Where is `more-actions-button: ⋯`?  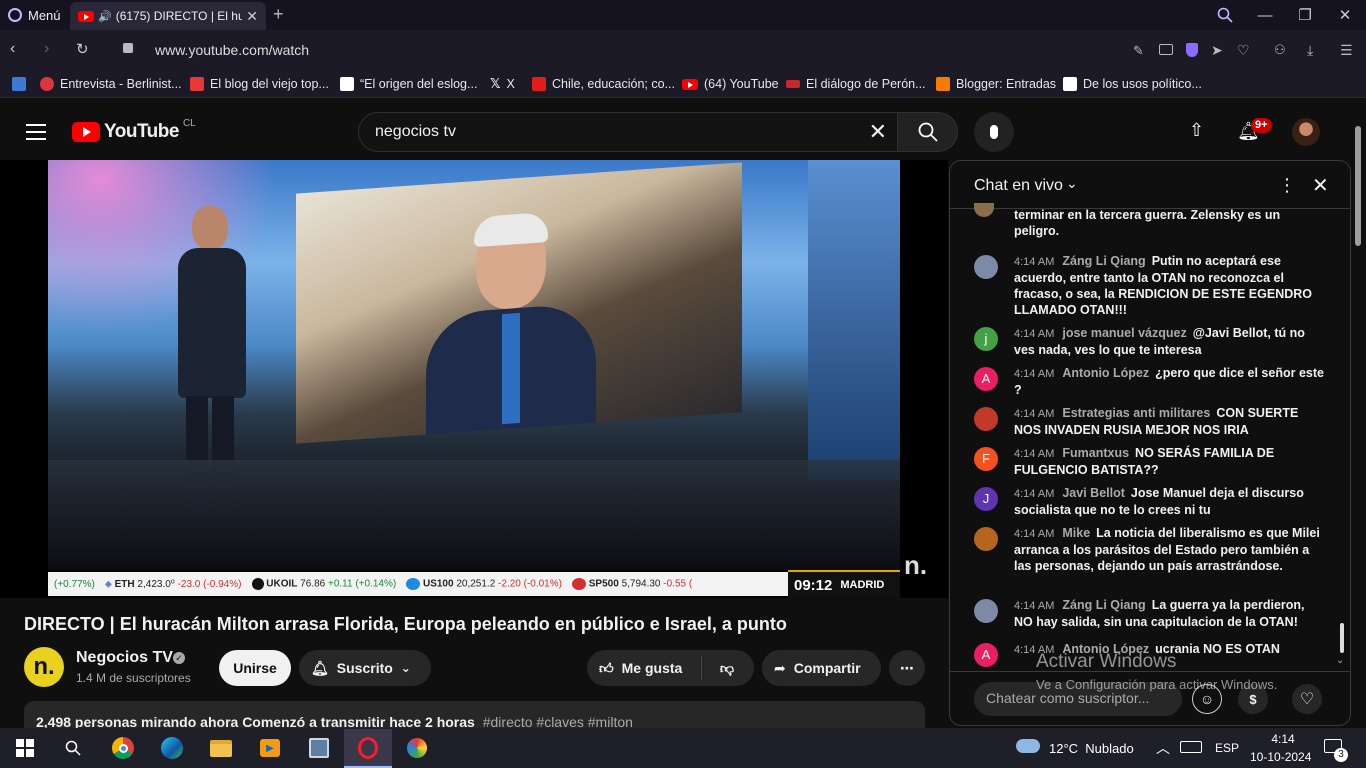 more-actions-button: ⋯ is located at coordinates (907, 668).